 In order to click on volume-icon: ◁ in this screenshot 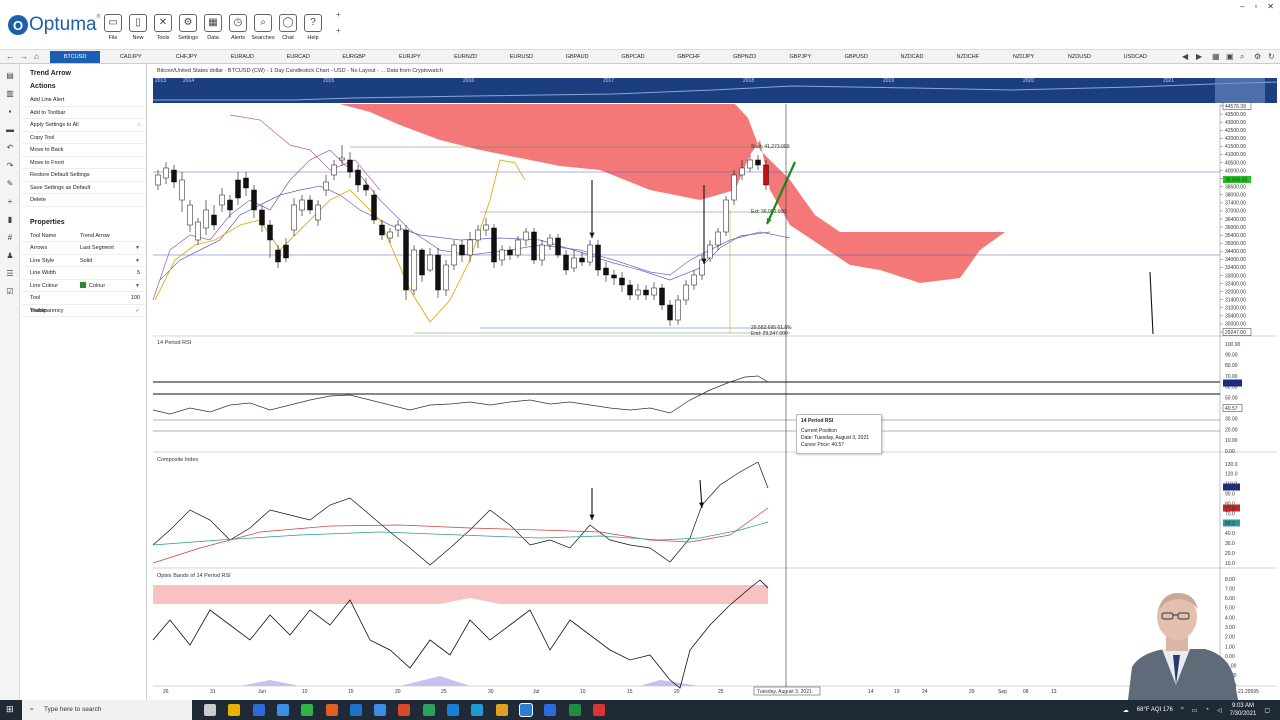, I will do `click(1219, 710)`.